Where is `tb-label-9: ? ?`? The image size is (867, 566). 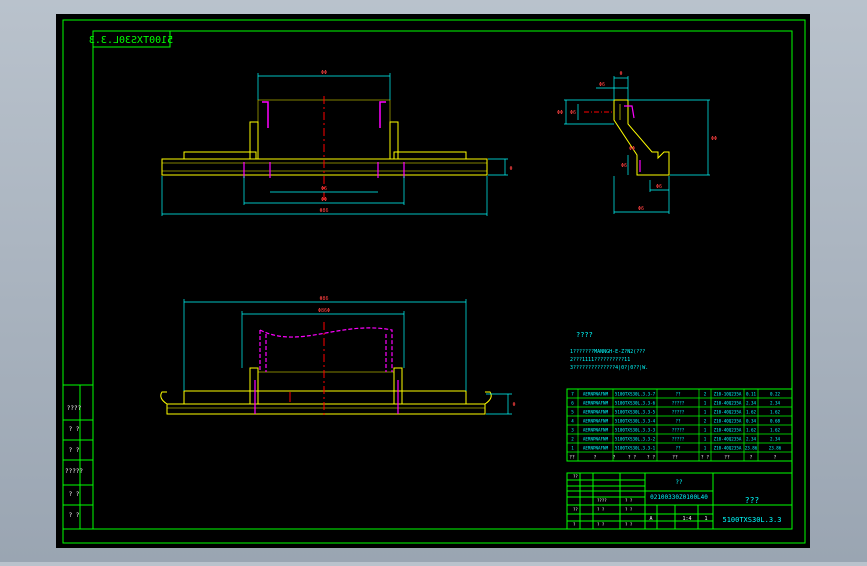
tb-label-9: ? ? is located at coordinates (629, 524).